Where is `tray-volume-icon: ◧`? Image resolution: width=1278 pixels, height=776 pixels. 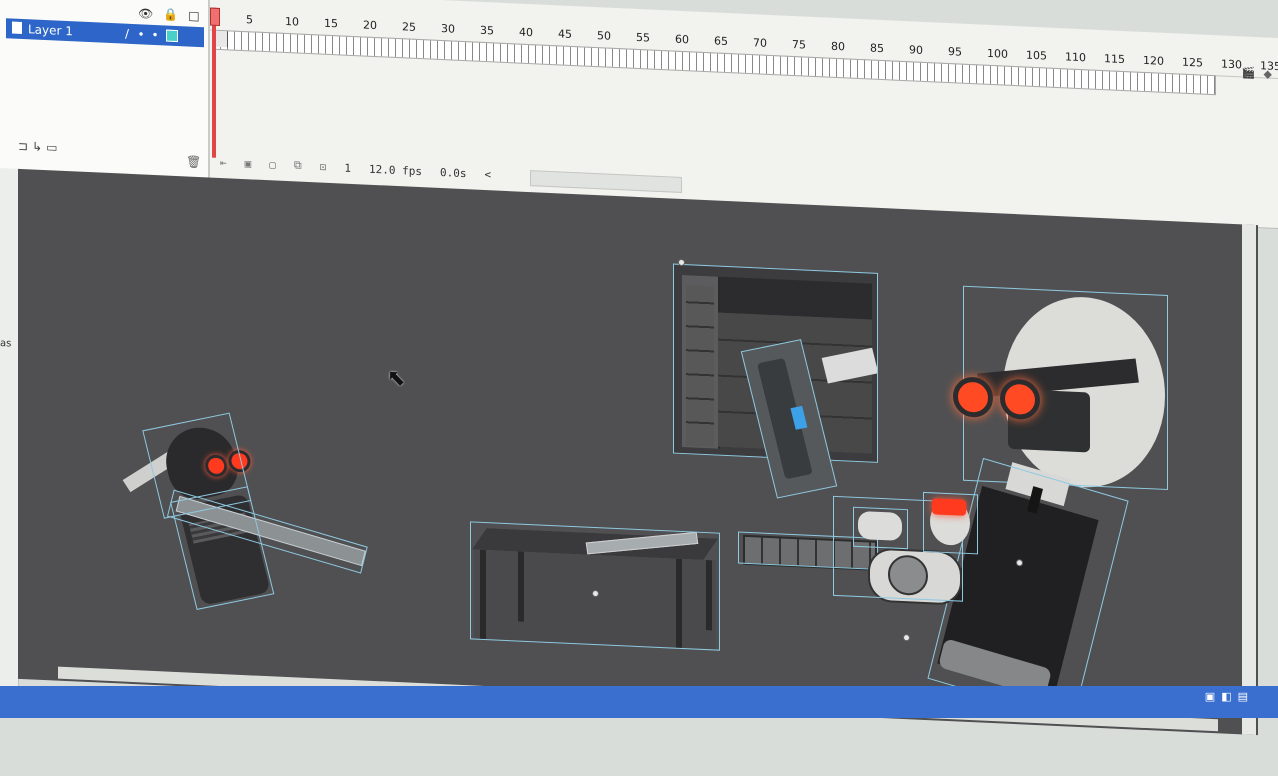
tray-volume-icon: ◧ is located at coordinates (1226, 696).